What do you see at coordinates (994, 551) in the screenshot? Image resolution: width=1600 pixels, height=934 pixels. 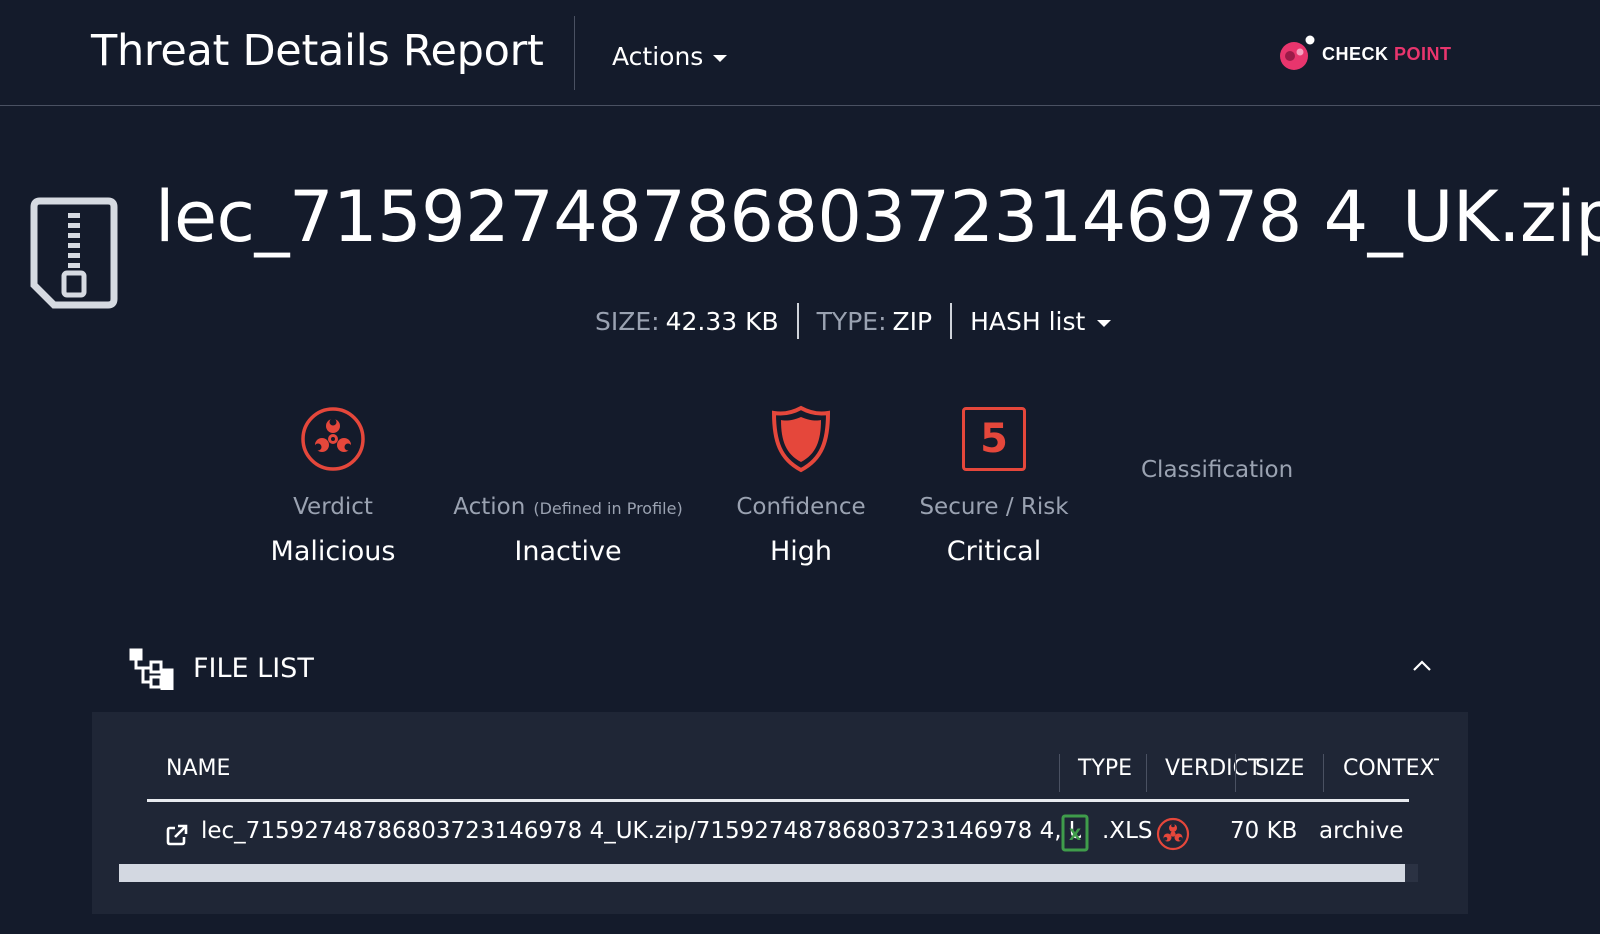 I see `risk-value: Critical` at bounding box center [994, 551].